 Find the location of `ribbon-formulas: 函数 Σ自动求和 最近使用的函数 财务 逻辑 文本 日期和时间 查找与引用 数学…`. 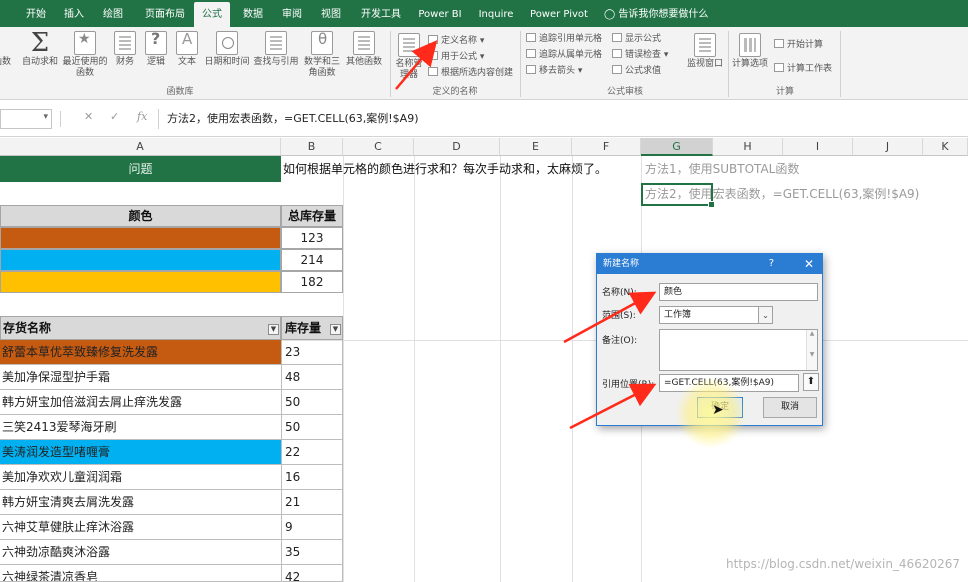

ribbon-formulas: 函数 Σ自动求和 最近使用的函数 财务 逻辑 文本 日期和时间 查找与引用 数学… is located at coordinates (484, 63).